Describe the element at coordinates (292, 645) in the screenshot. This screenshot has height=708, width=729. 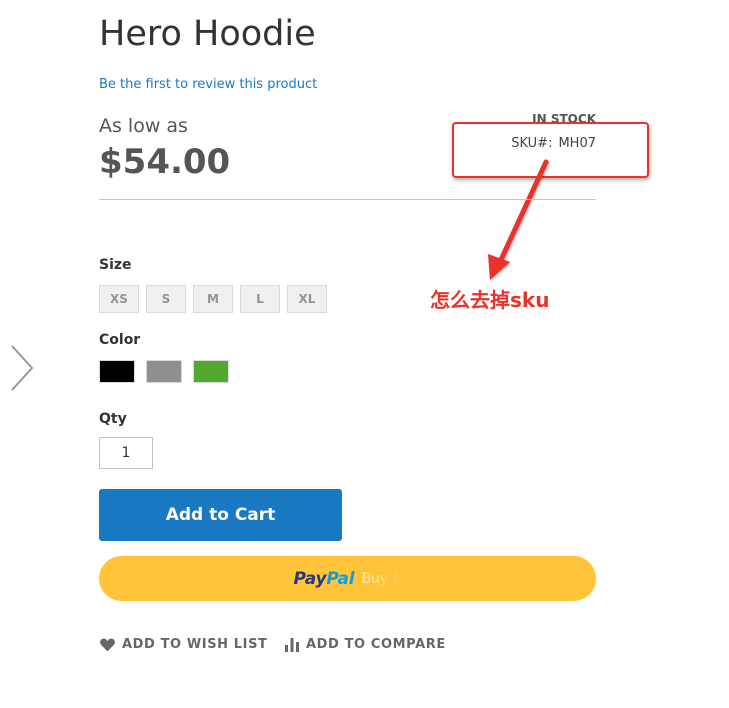
I see `compare-chart-icon` at that location.